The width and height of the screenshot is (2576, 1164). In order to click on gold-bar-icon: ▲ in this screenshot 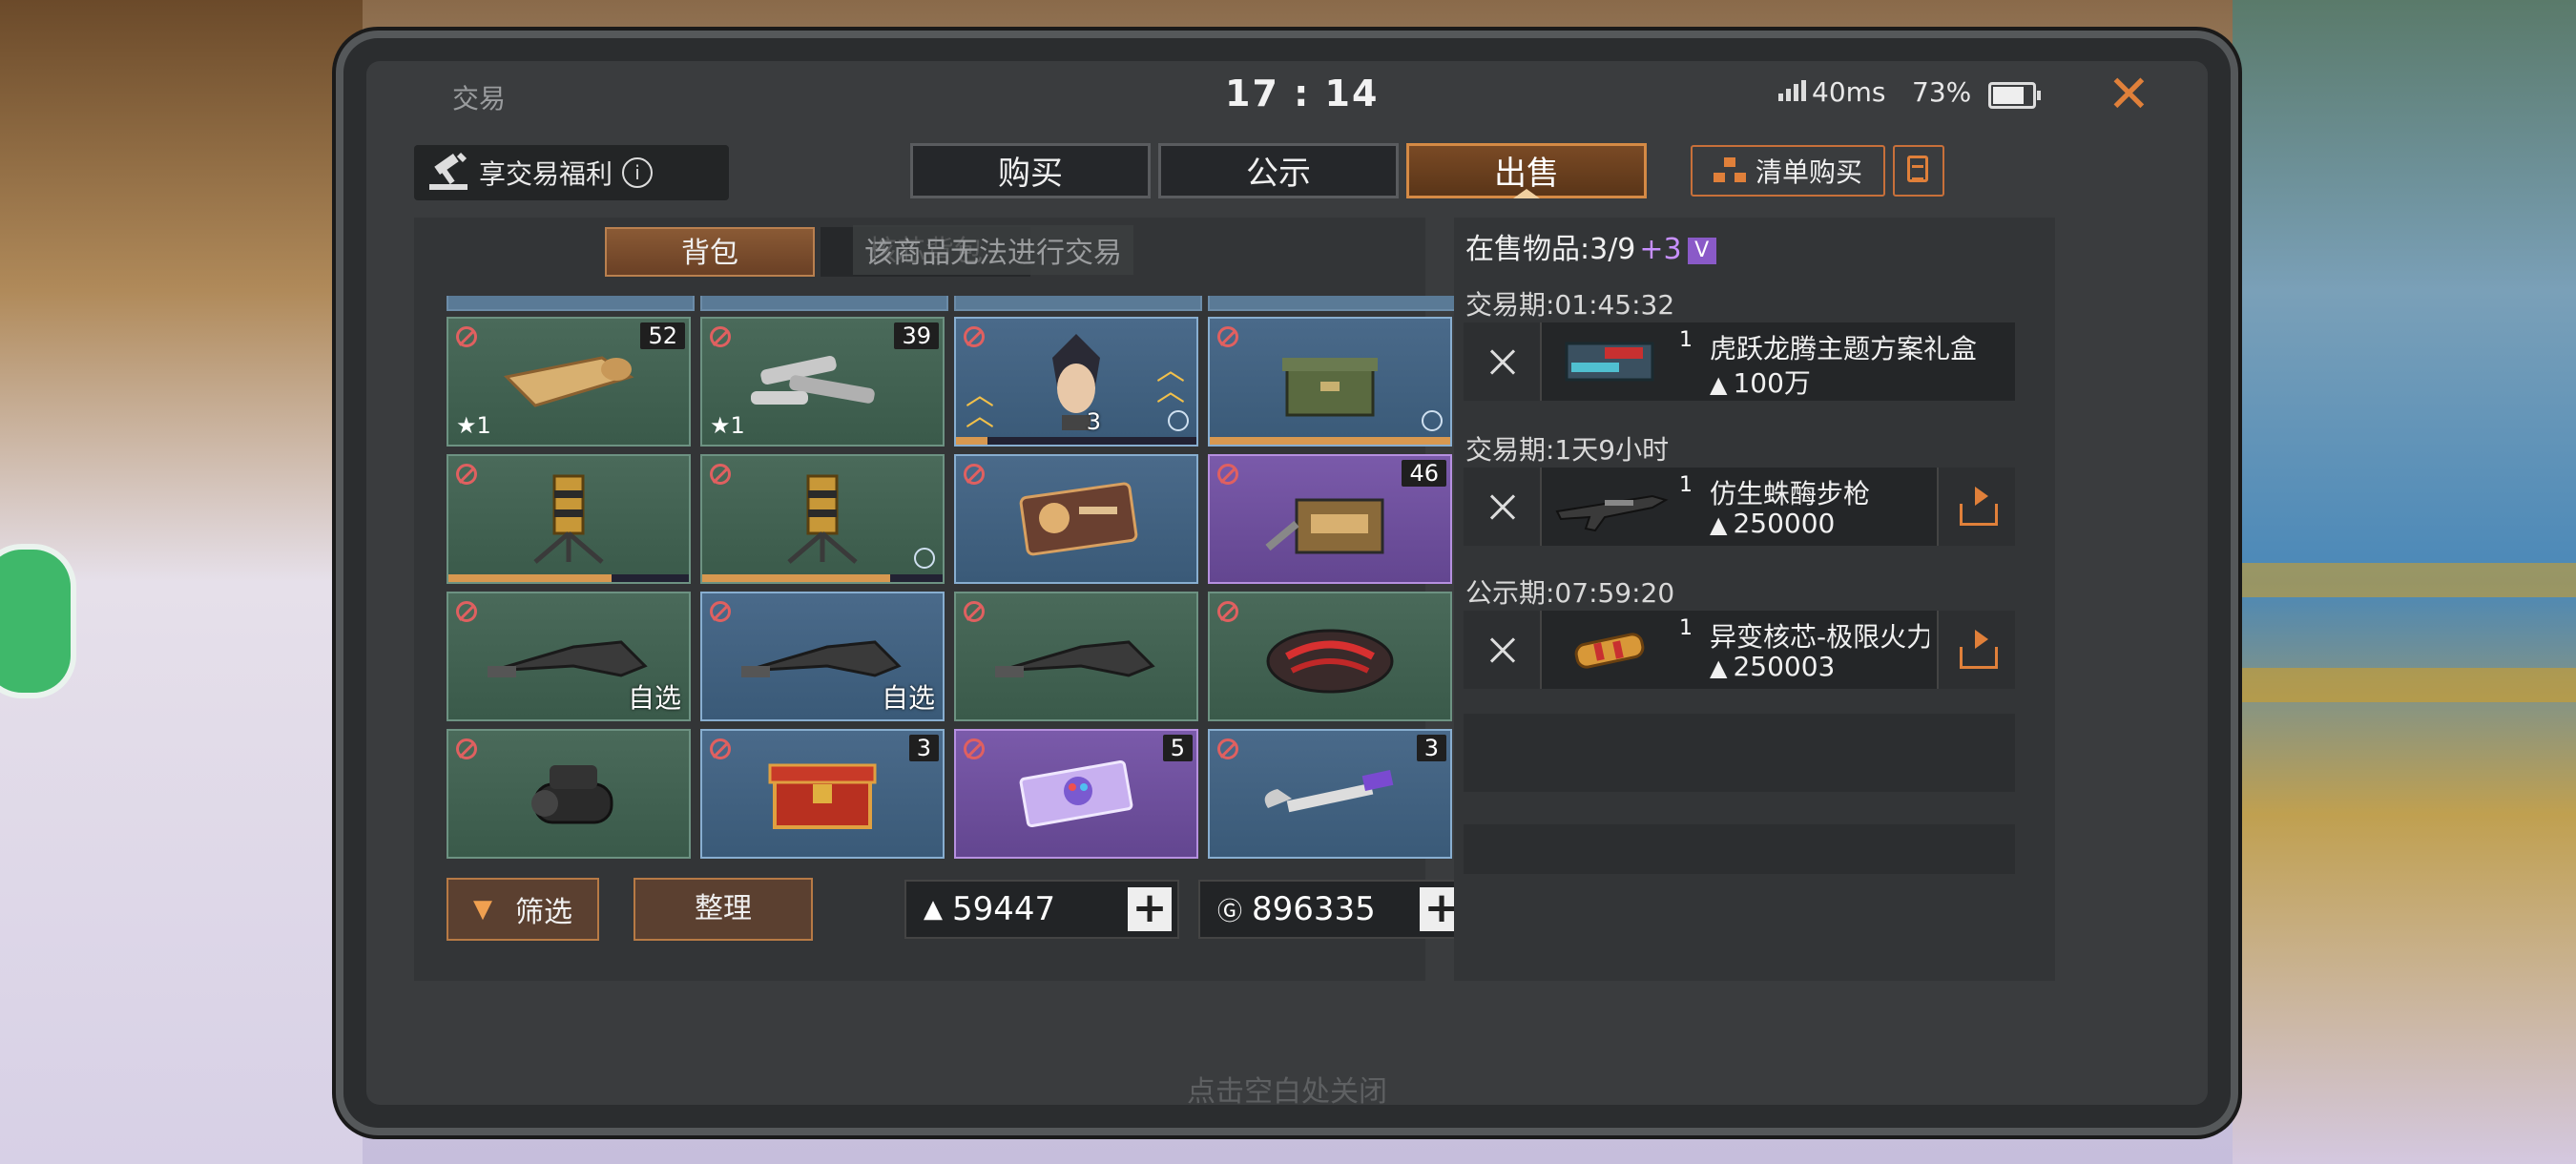, I will do `click(933, 910)`.